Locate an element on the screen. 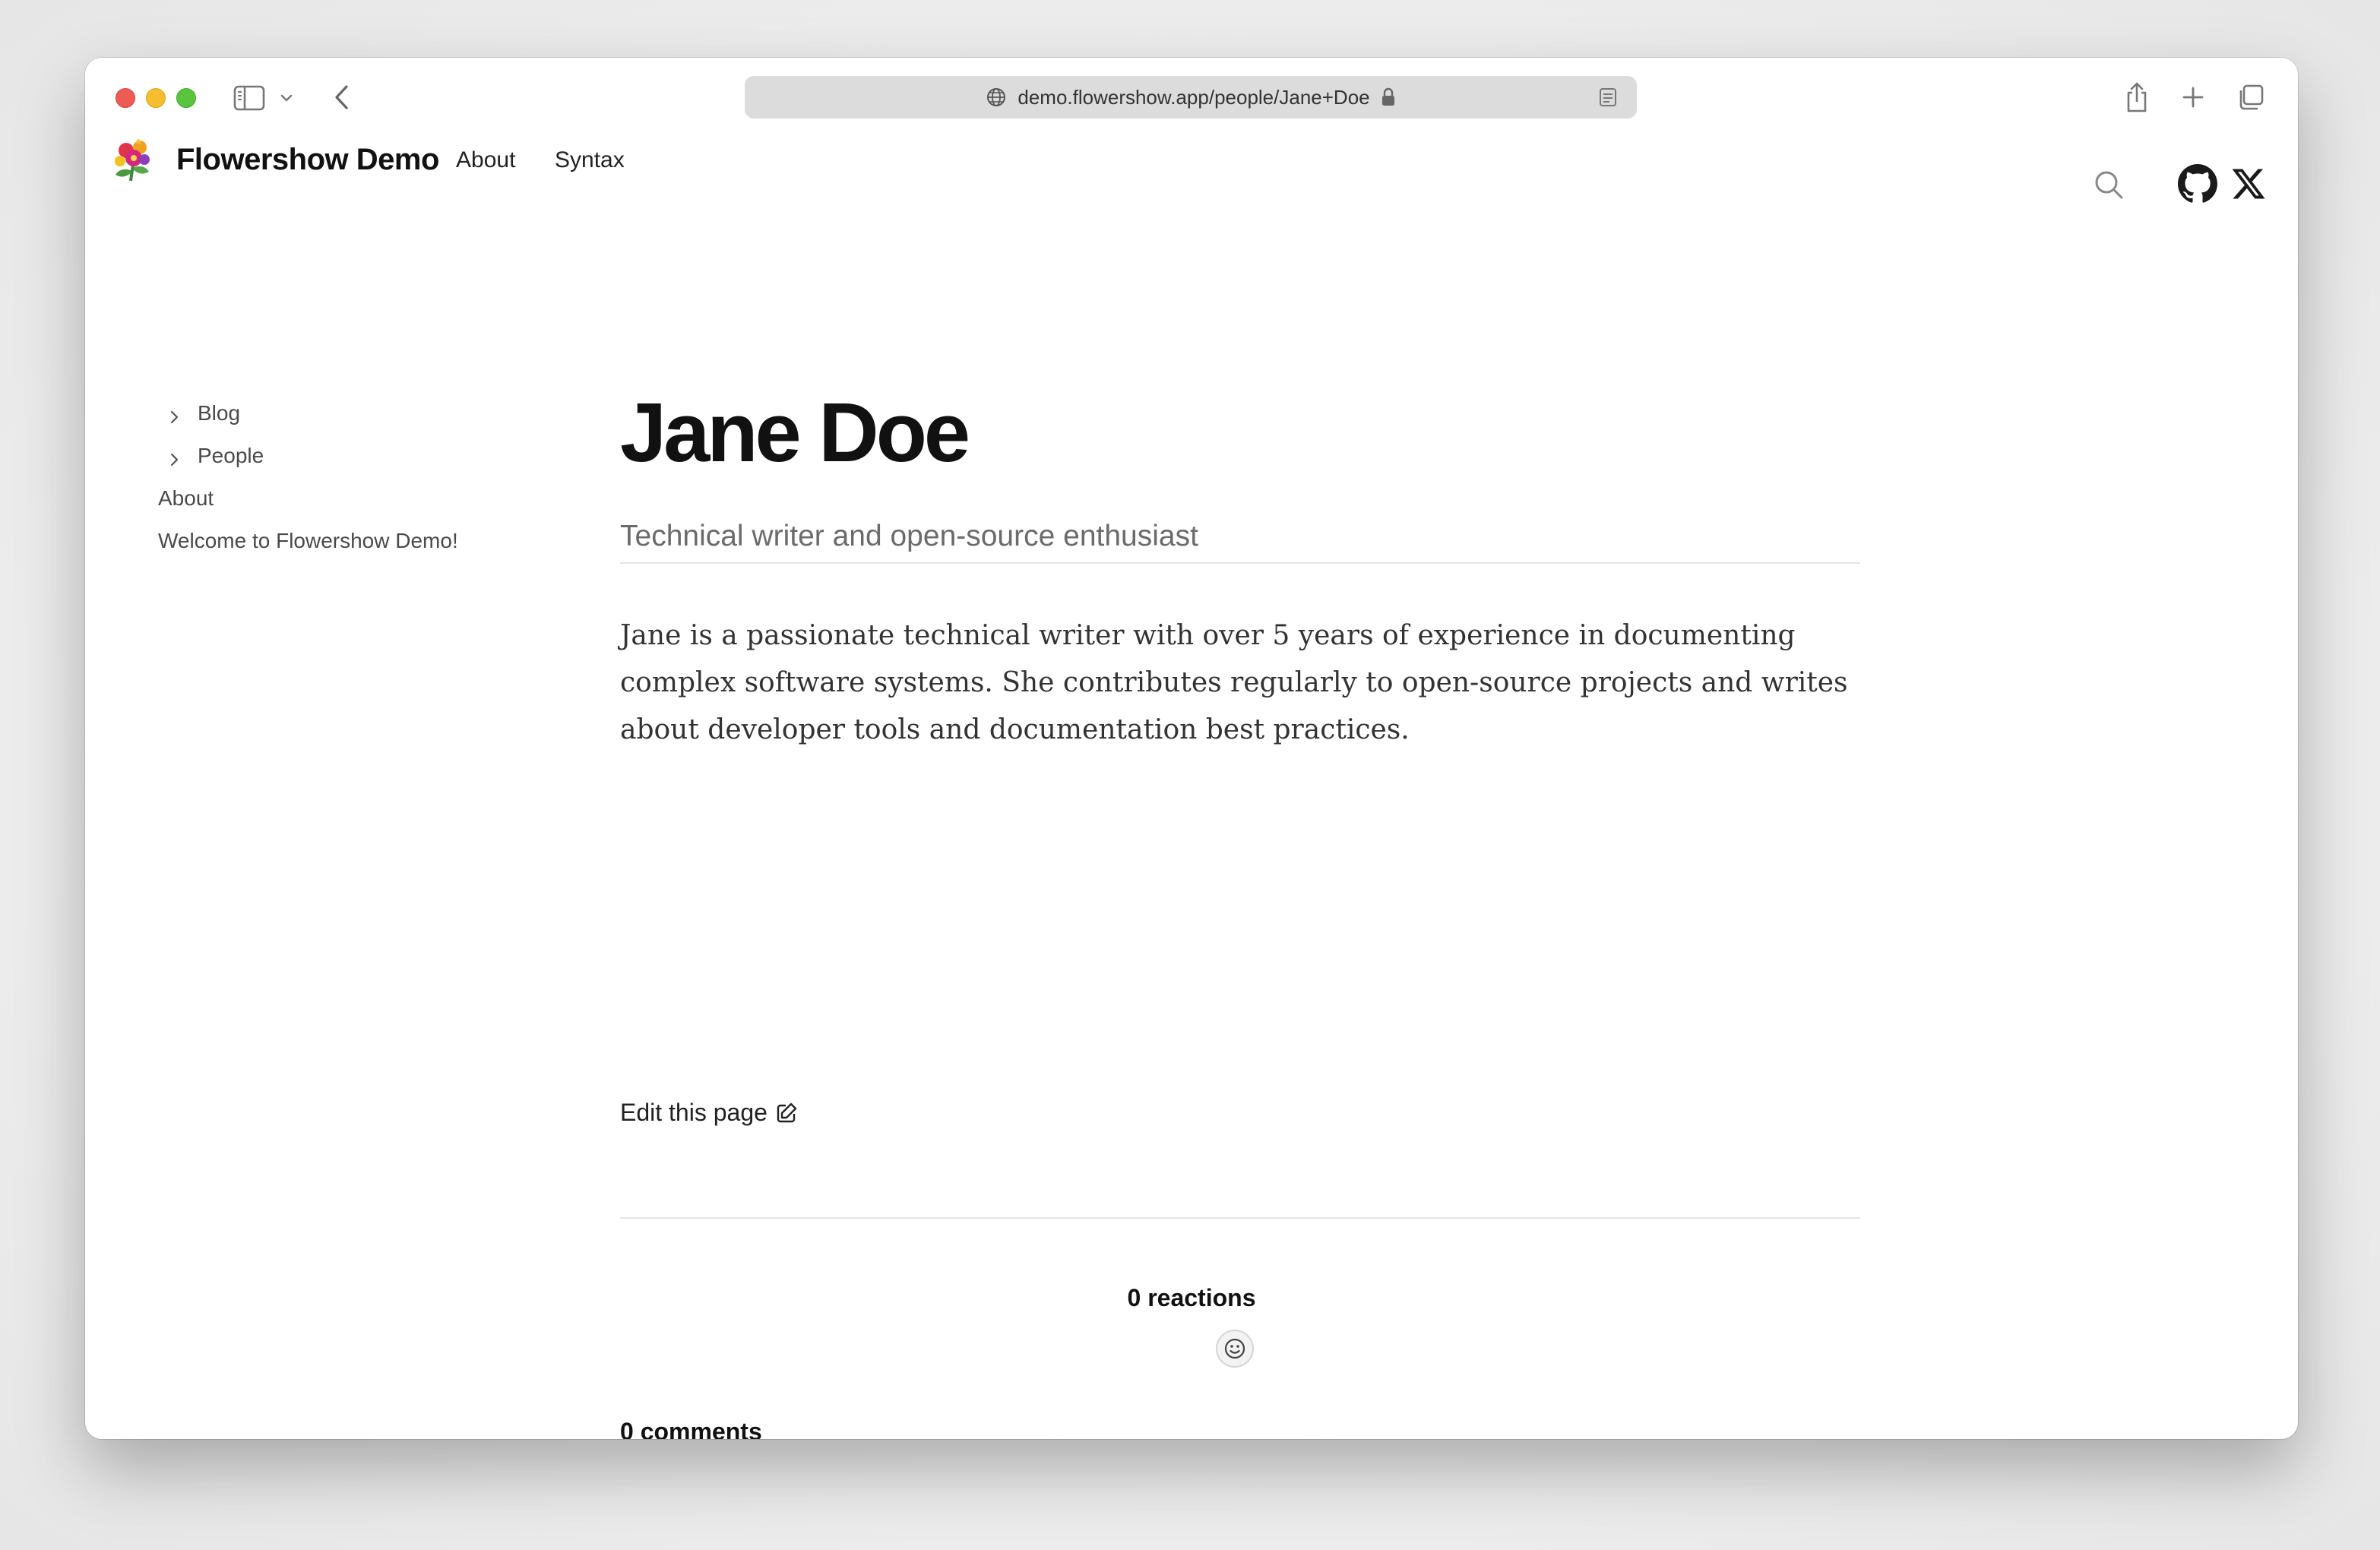  search-icon is located at coordinates (2109, 185).